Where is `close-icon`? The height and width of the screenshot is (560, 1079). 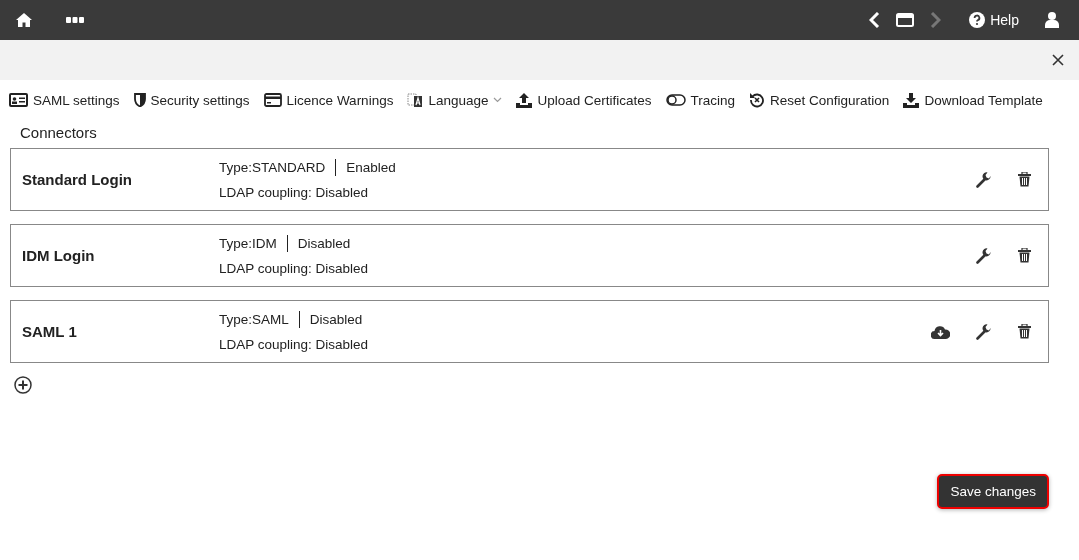
close-icon is located at coordinates (1058, 60).